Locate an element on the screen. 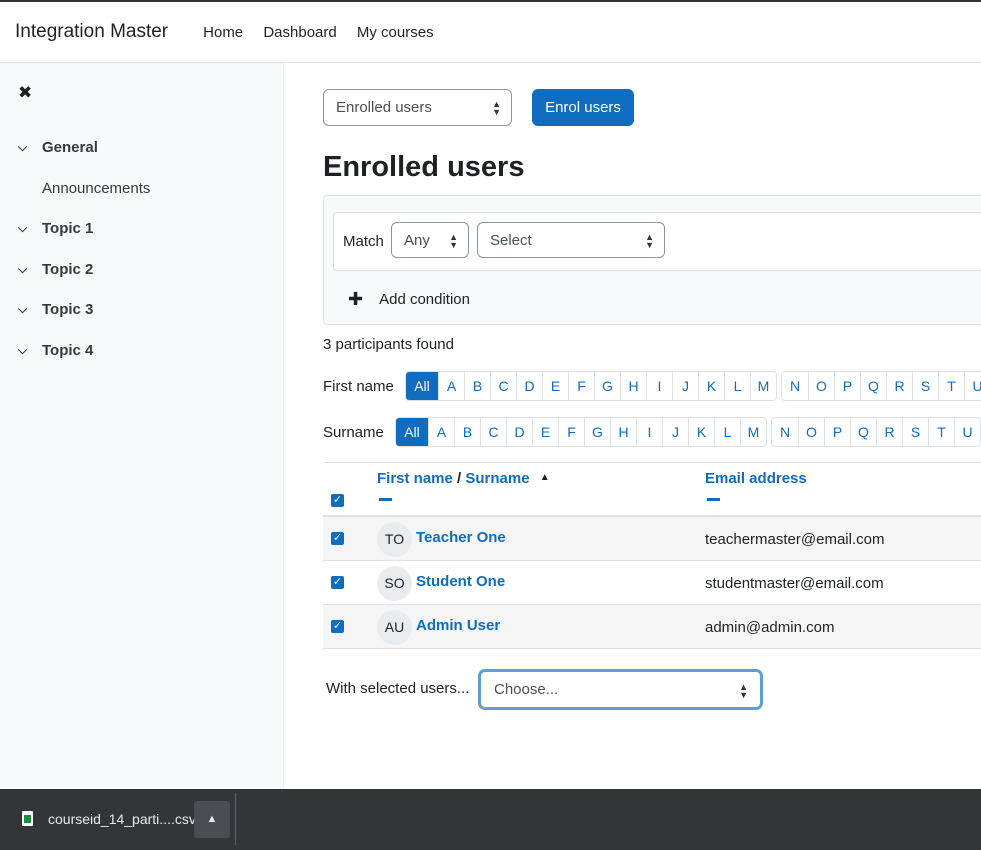  surname-initial: D is located at coordinates (519, 432).